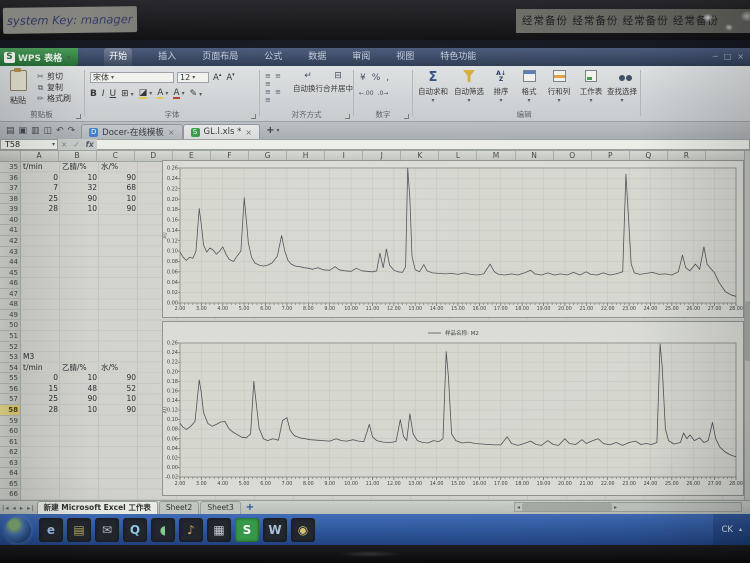 The width and height of the screenshot is (750, 563). I want to click on system-tray: CK ▴, so click(731, 529).